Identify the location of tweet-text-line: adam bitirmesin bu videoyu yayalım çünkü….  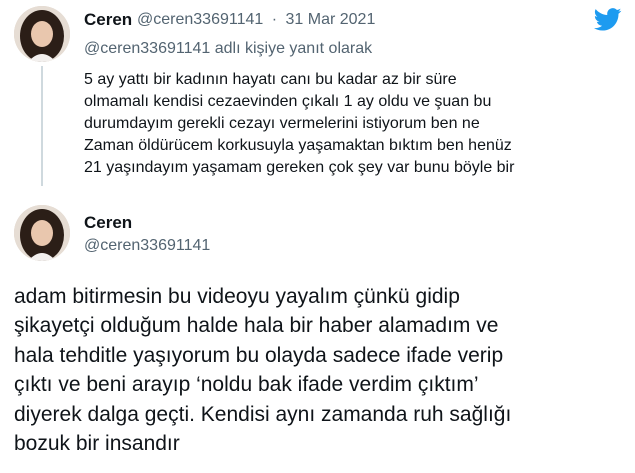
(237, 296).